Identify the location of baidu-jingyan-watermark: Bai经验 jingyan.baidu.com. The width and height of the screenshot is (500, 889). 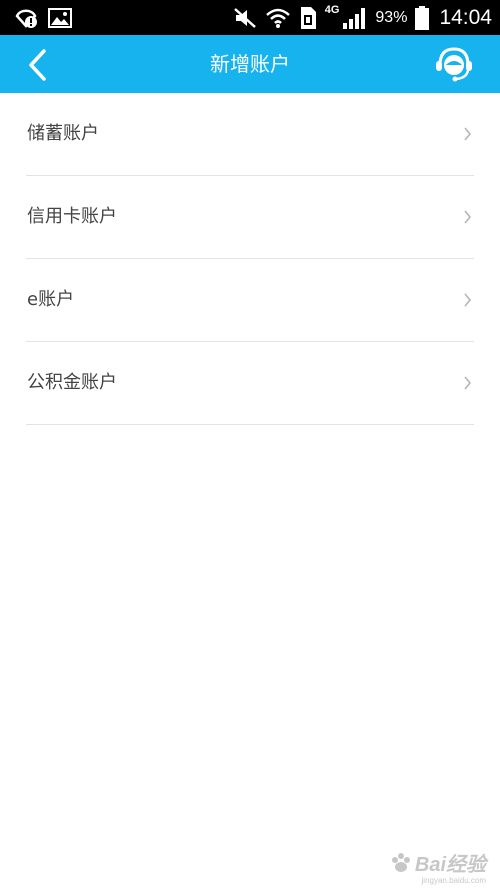
(438, 866).